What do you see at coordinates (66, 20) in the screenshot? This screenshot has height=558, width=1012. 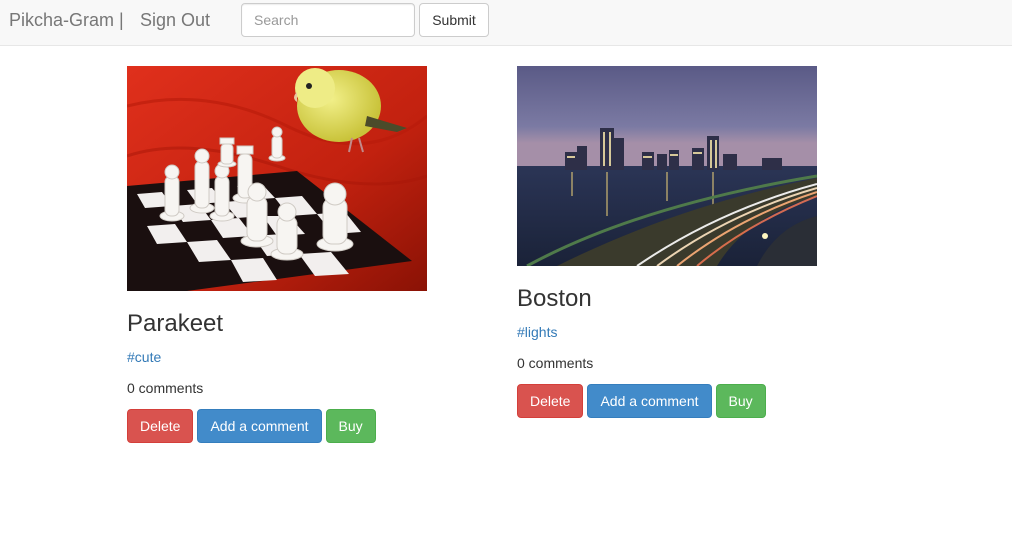 I see `brand-link: Pikcha-Gram |` at bounding box center [66, 20].